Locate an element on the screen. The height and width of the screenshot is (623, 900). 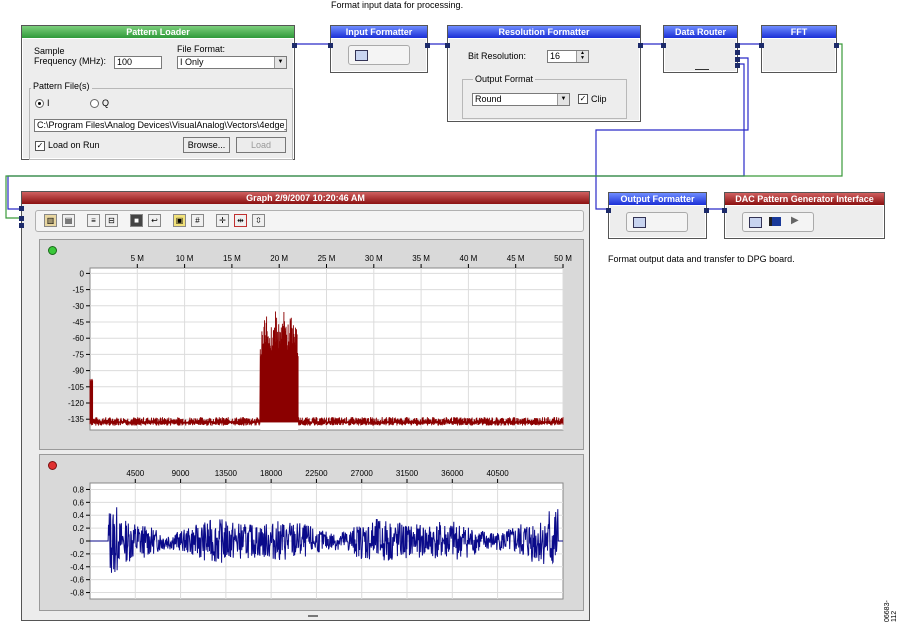
clip-checkbox: ✓ is located at coordinates (583, 99).